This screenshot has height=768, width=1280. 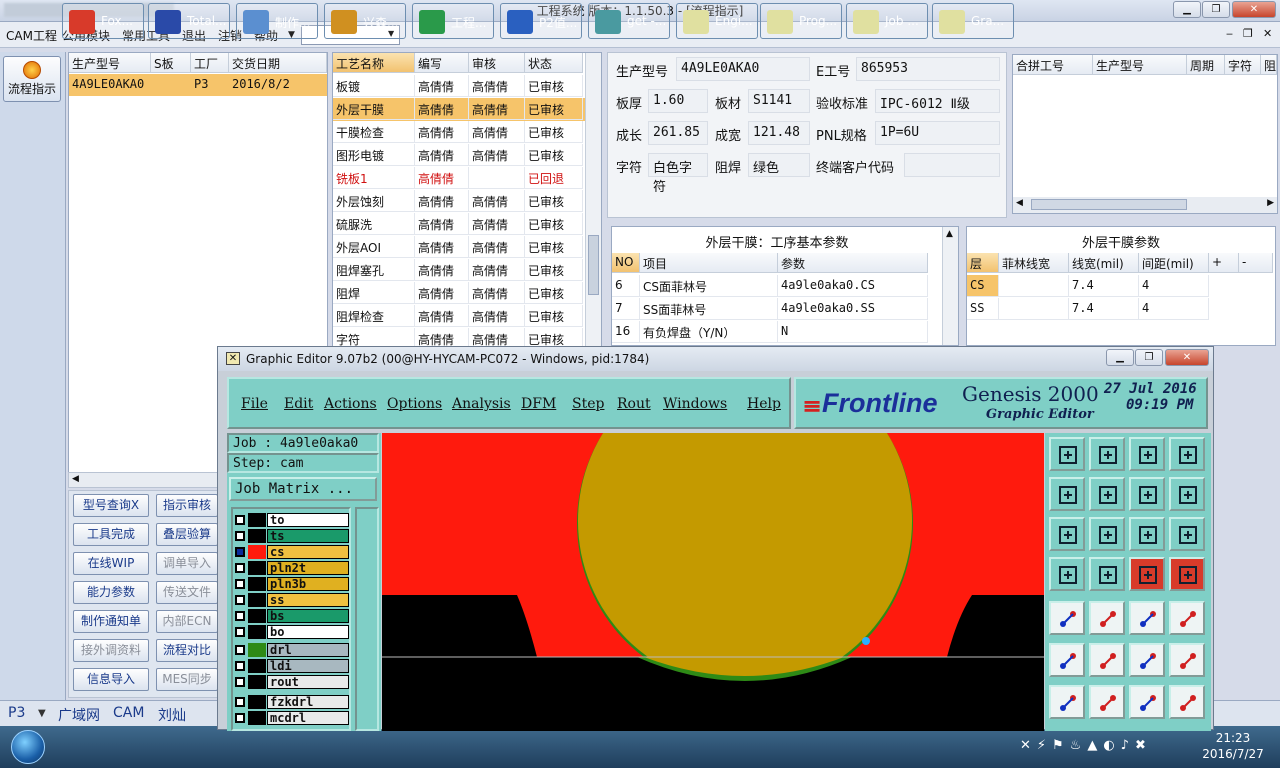 What do you see at coordinates (983, 263) in the screenshot?
I see `col-header: 层` at bounding box center [983, 263].